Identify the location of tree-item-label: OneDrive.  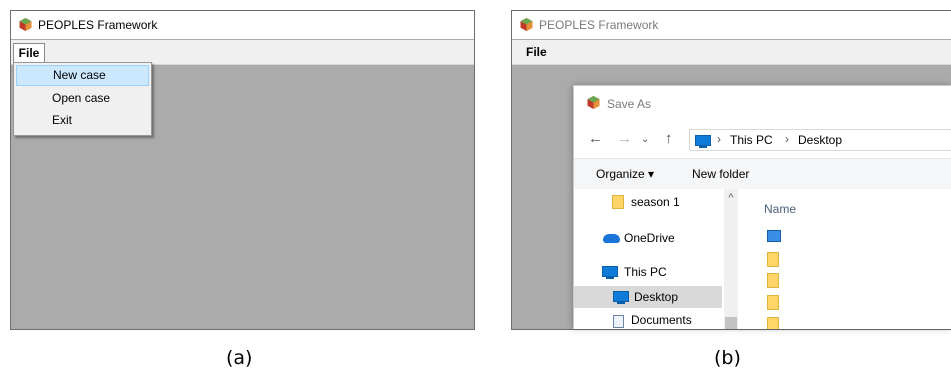
(649, 238).